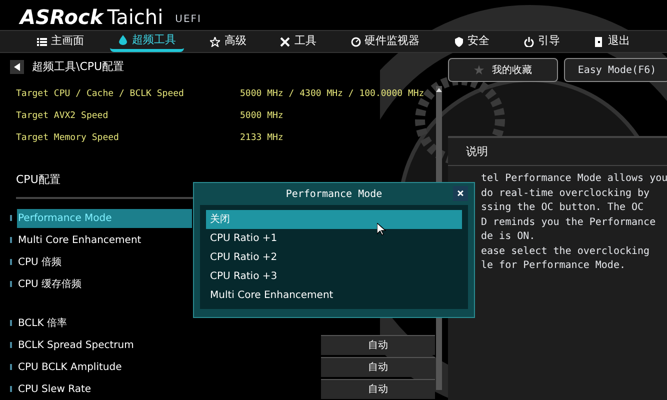 The image size is (667, 400). I want to click on info-value: 5000 MHz / 4300 MHz / 100.0000 MHz, so click(332, 95).